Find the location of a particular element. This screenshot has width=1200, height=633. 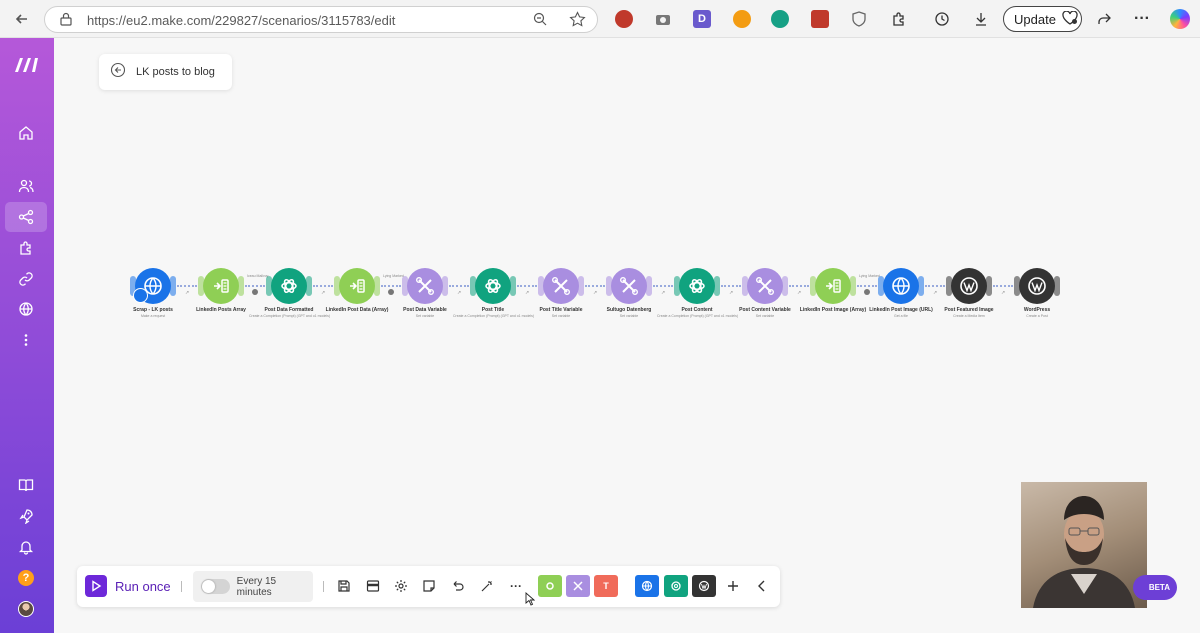

make-logo-icon is located at coordinates (27, 67).